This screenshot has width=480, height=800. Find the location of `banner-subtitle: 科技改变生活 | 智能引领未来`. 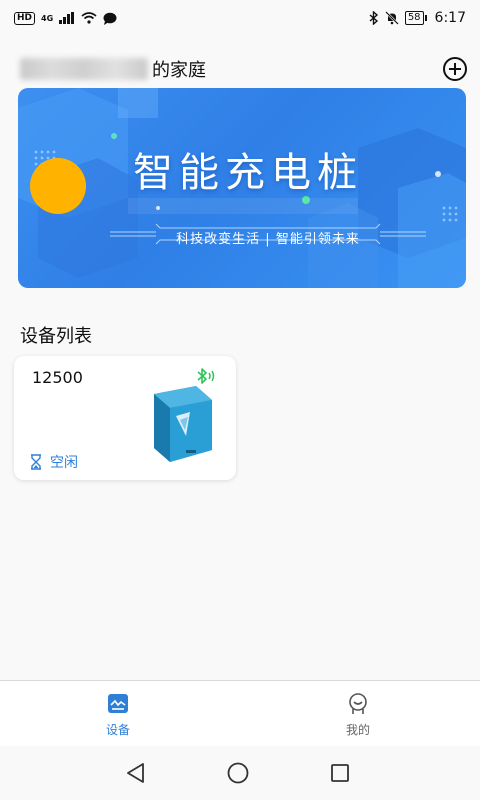

banner-subtitle: 科技改变生活 | 智能引领未来 is located at coordinates (268, 239).